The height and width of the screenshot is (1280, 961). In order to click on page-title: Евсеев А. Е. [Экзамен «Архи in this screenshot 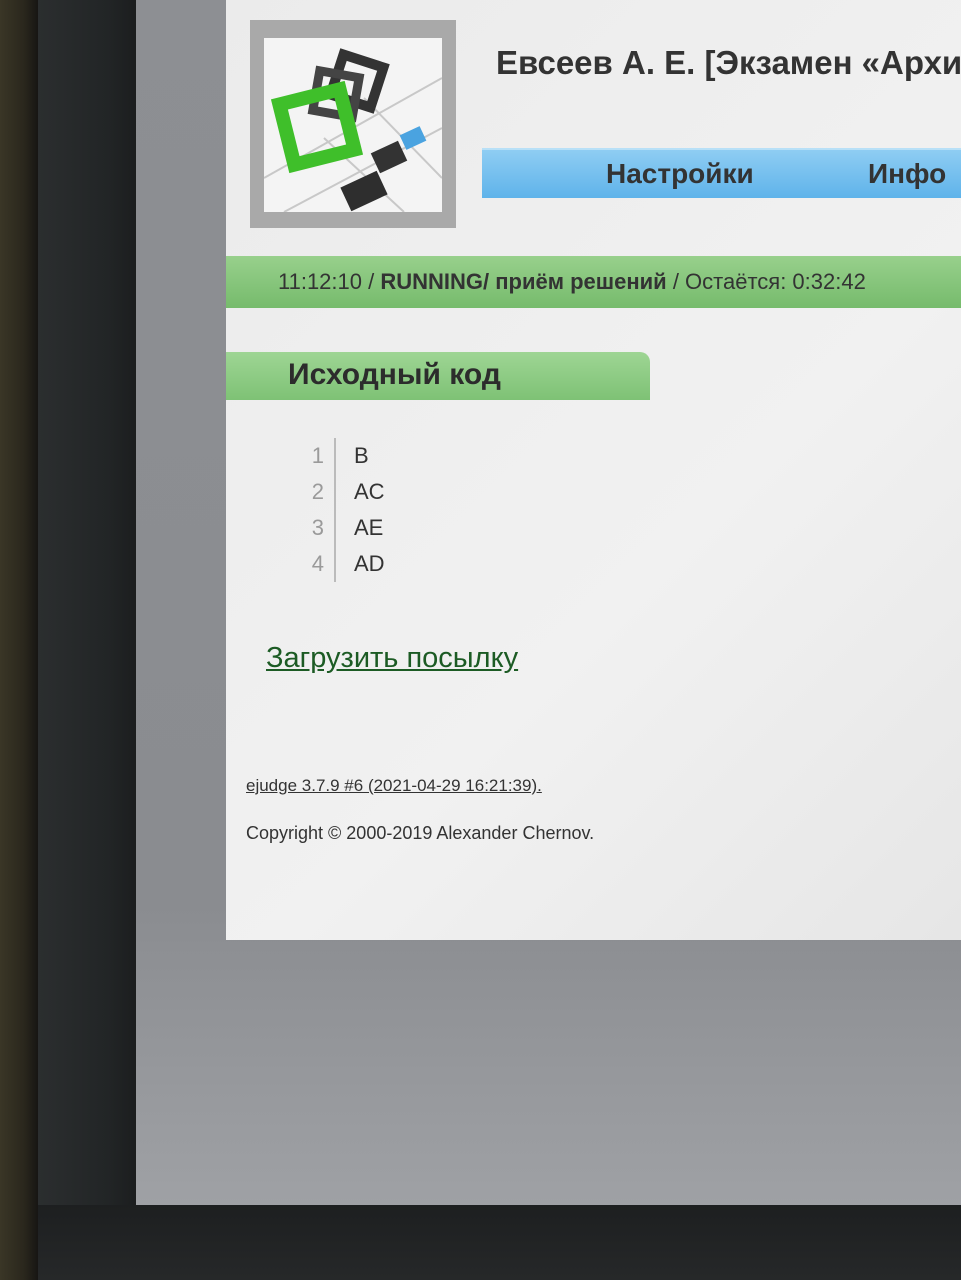, I will do `click(728, 62)`.